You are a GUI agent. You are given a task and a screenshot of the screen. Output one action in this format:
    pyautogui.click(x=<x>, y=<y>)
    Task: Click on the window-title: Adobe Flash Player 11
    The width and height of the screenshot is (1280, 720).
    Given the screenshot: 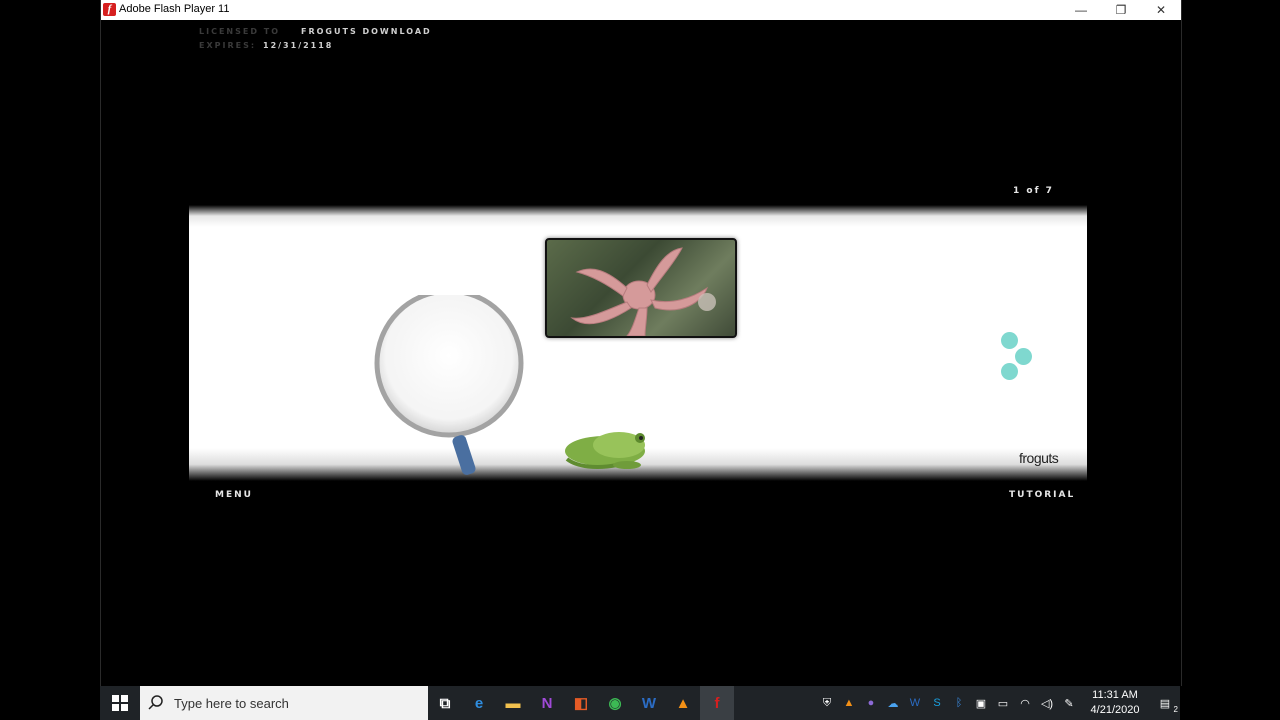 What is the action you would take?
    pyautogui.click(x=174, y=9)
    